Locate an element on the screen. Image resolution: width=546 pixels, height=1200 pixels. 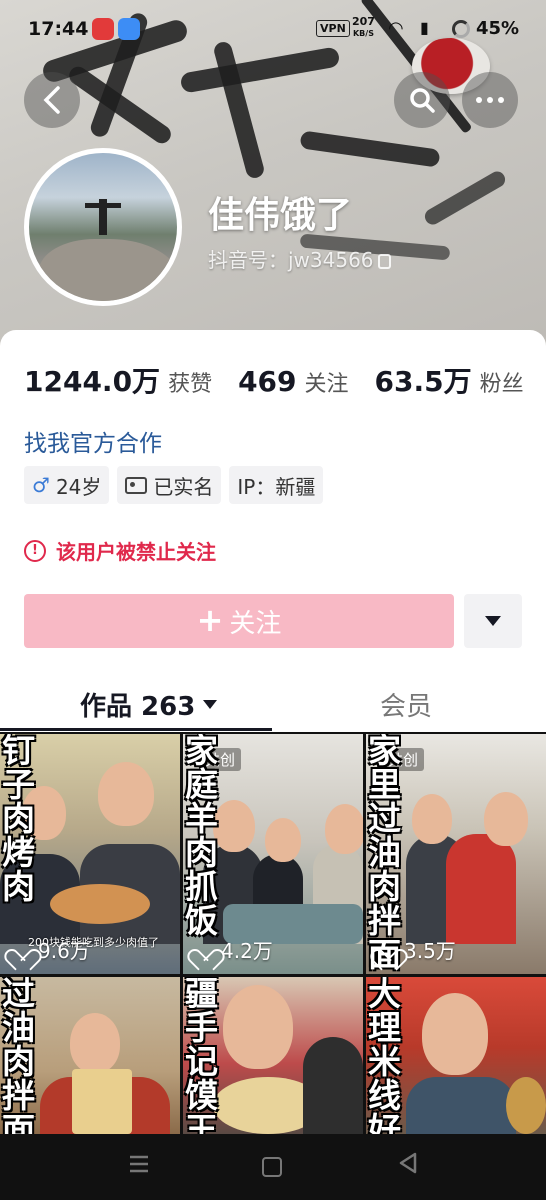
male-icon: ♂ is located at coordinates (41, 485).